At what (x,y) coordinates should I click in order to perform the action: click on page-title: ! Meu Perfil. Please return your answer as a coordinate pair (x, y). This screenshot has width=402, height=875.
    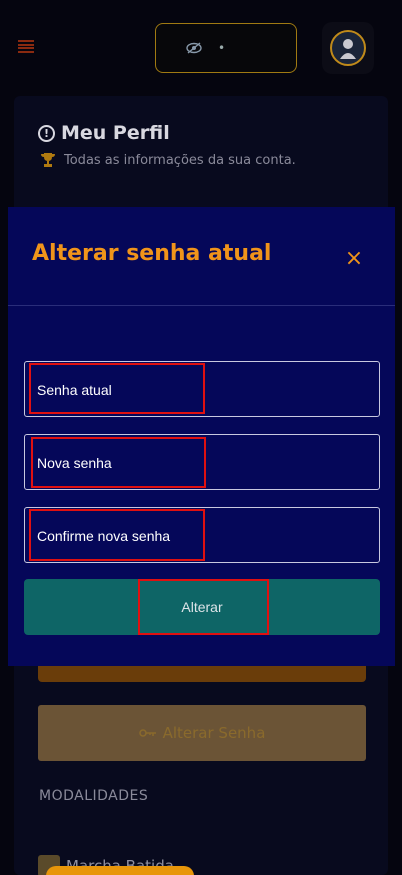
    Looking at the image, I should click on (104, 133).